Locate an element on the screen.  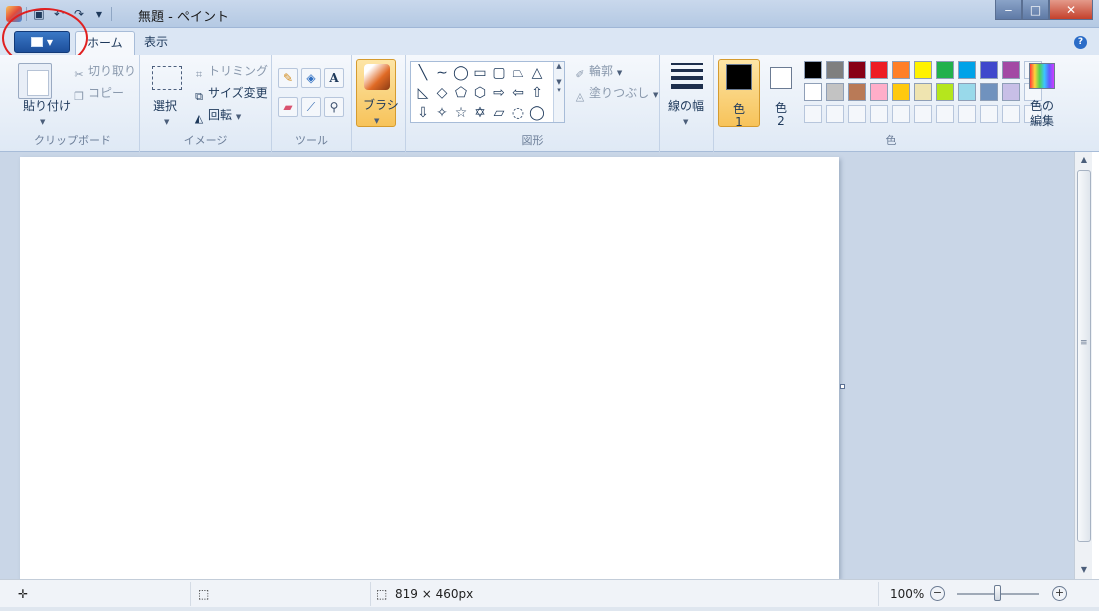
zoom-slider-thumb is located at coordinates (997, 593).